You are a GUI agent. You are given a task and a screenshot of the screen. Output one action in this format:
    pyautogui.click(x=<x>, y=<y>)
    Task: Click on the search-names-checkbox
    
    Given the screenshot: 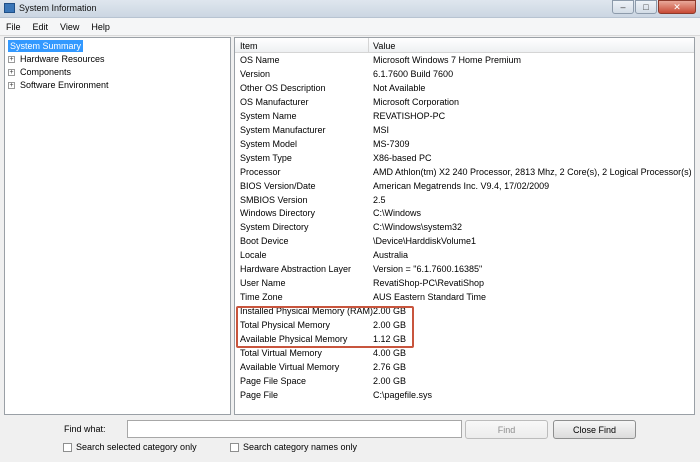 What is the action you would take?
    pyautogui.click(x=234, y=447)
    